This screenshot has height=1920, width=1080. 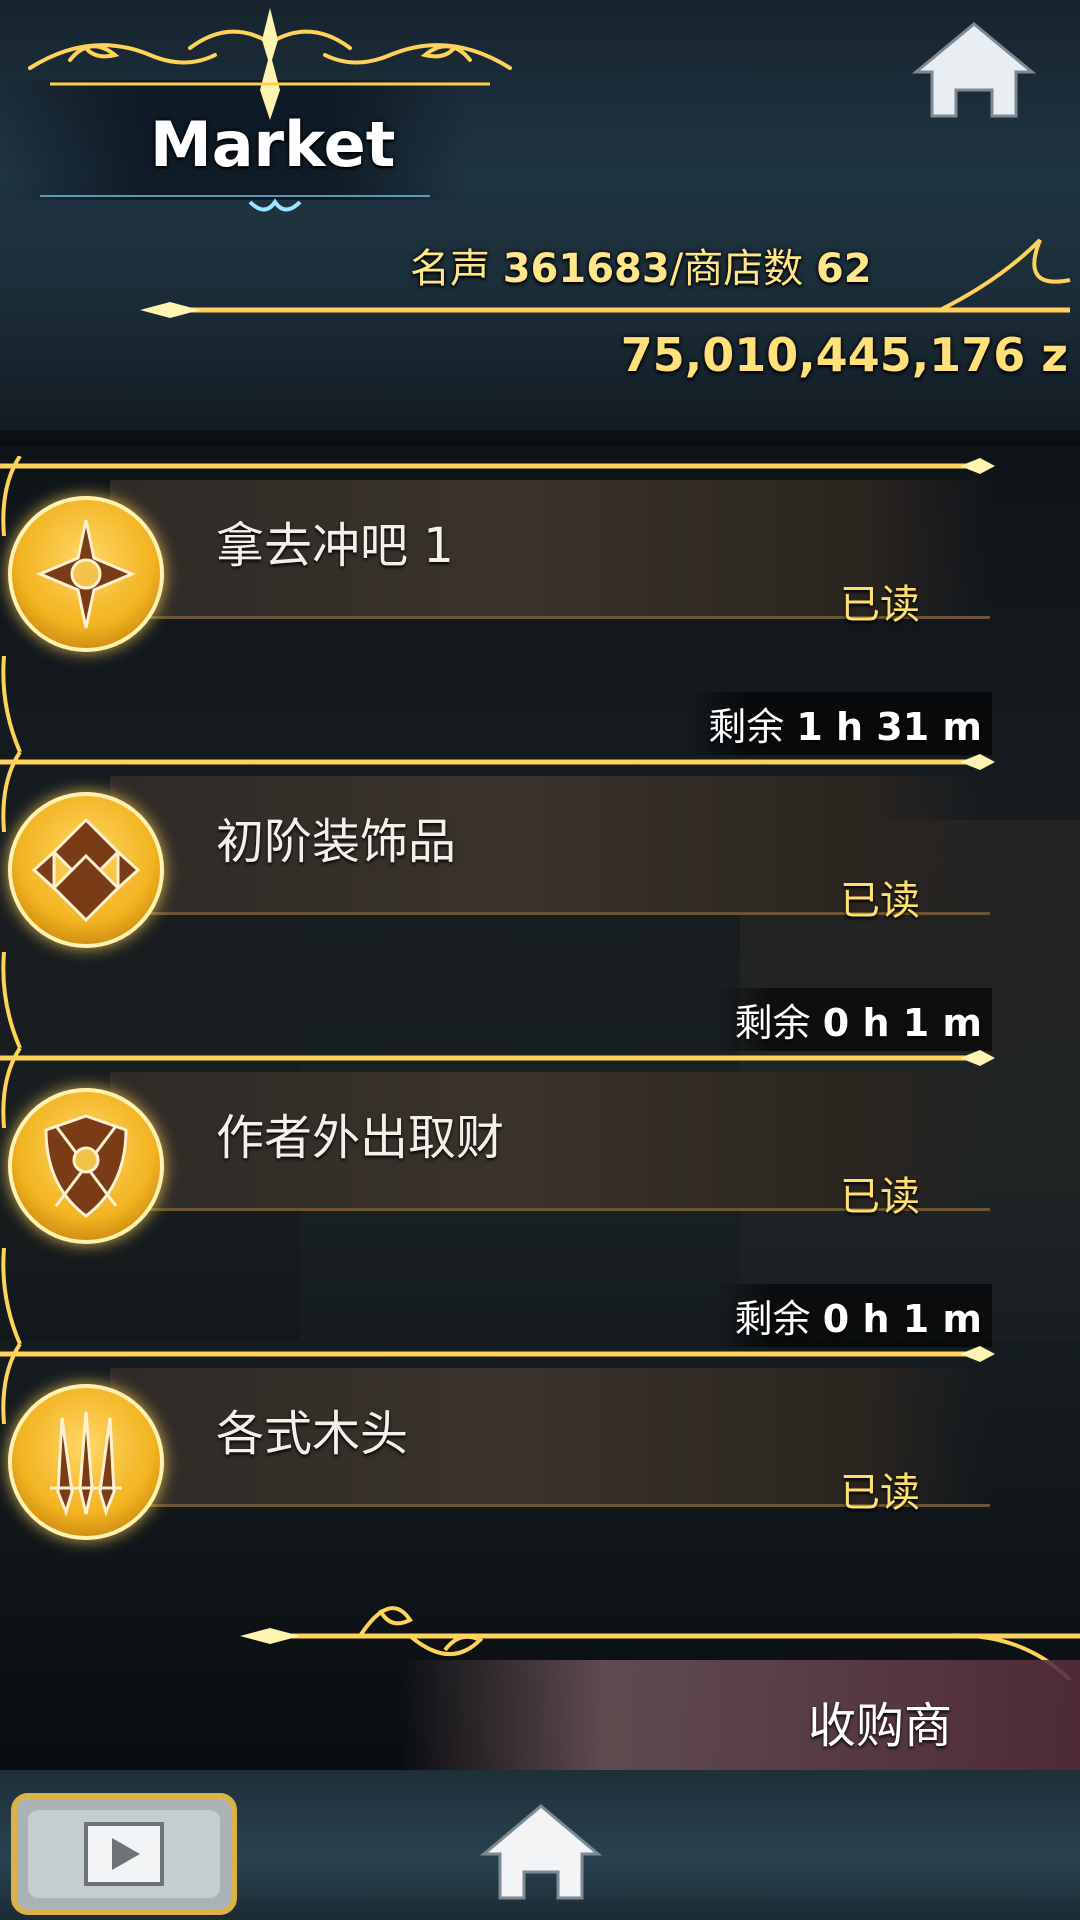 I want to click on order-name: 初阶装饰品, so click(x=336, y=842).